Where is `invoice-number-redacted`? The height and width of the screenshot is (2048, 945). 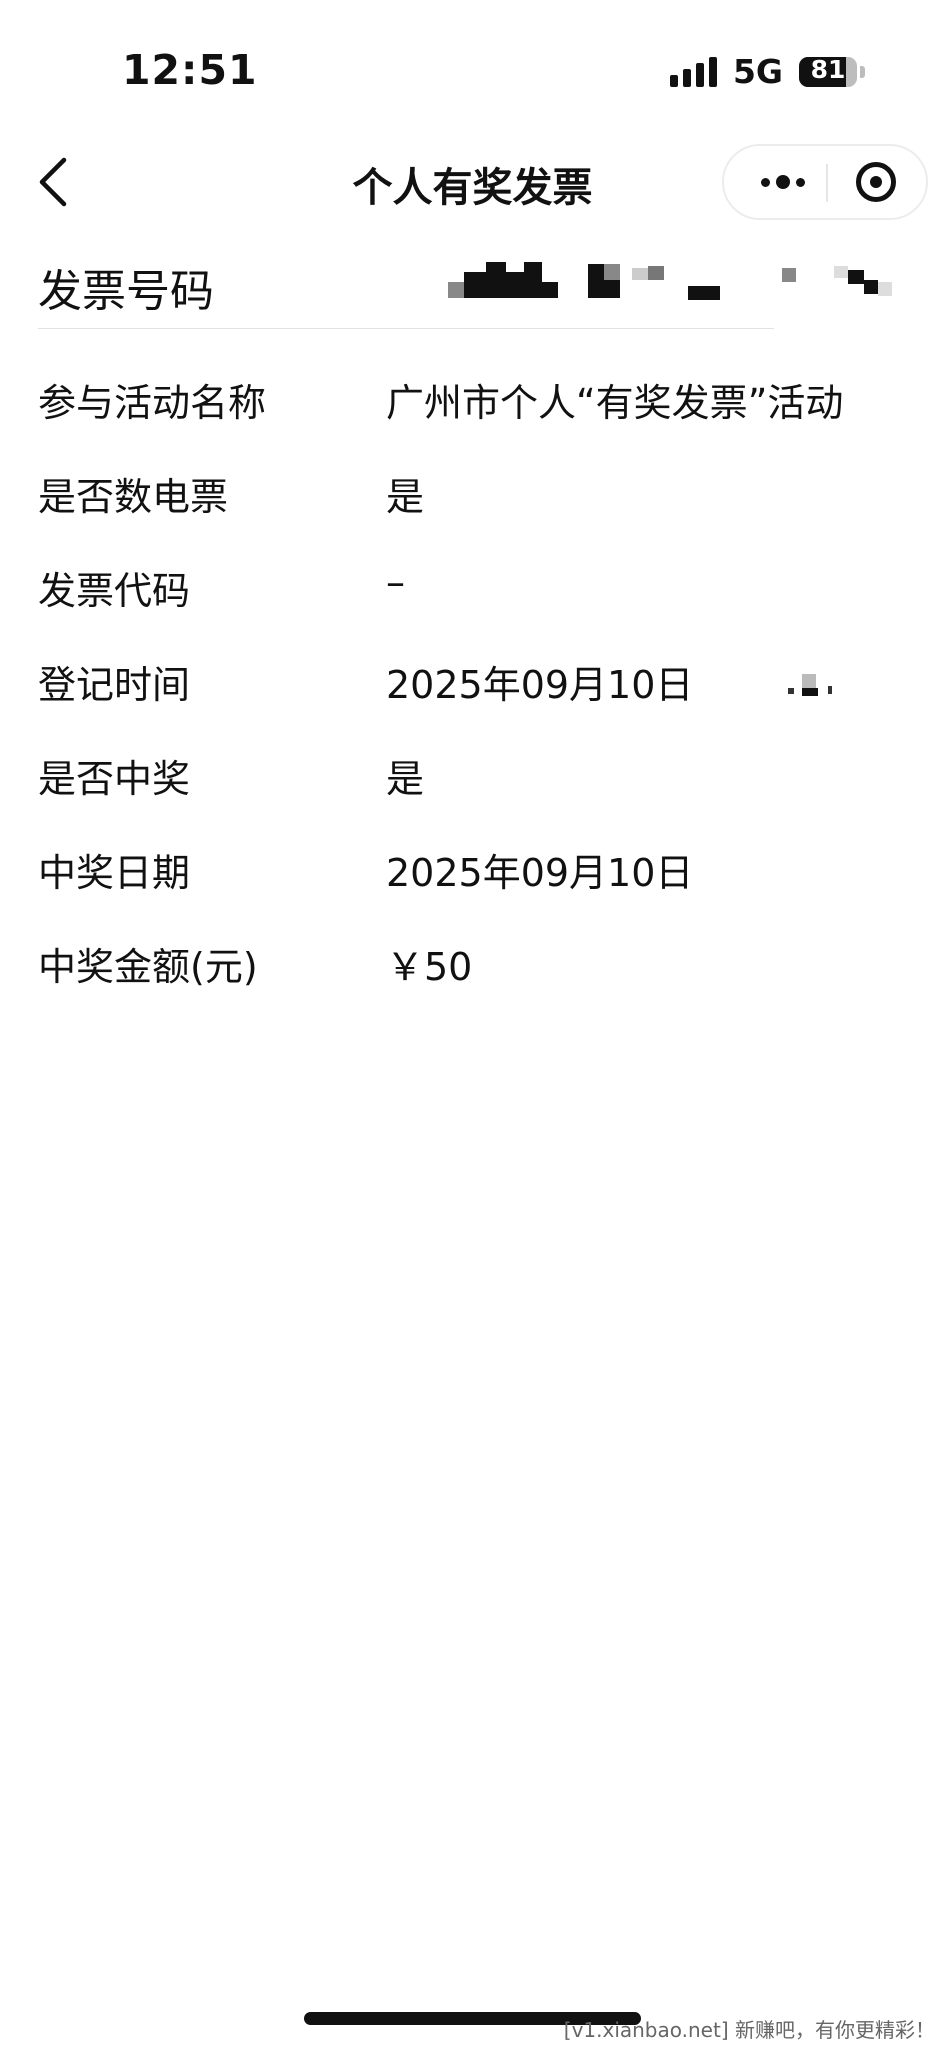 invoice-number-redacted is located at coordinates (675, 285).